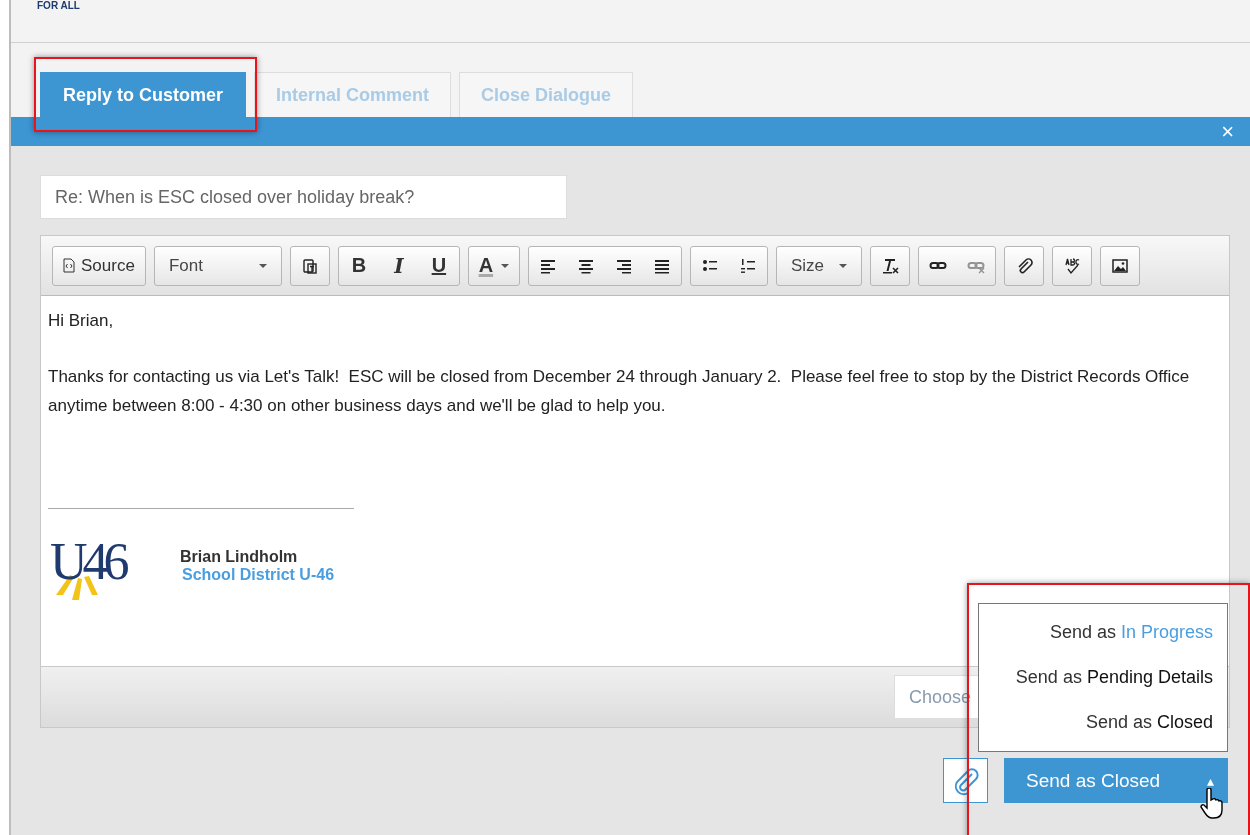 Image resolution: width=1250 pixels, height=835 pixels. What do you see at coordinates (889, 265) in the screenshot?
I see `clear-format-icon` at bounding box center [889, 265].